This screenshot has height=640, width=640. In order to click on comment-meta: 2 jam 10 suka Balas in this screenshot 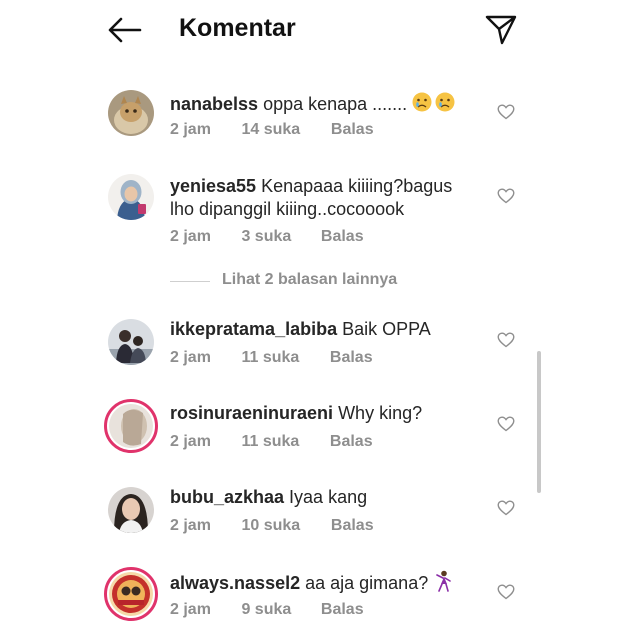, I will do `click(272, 526)`.